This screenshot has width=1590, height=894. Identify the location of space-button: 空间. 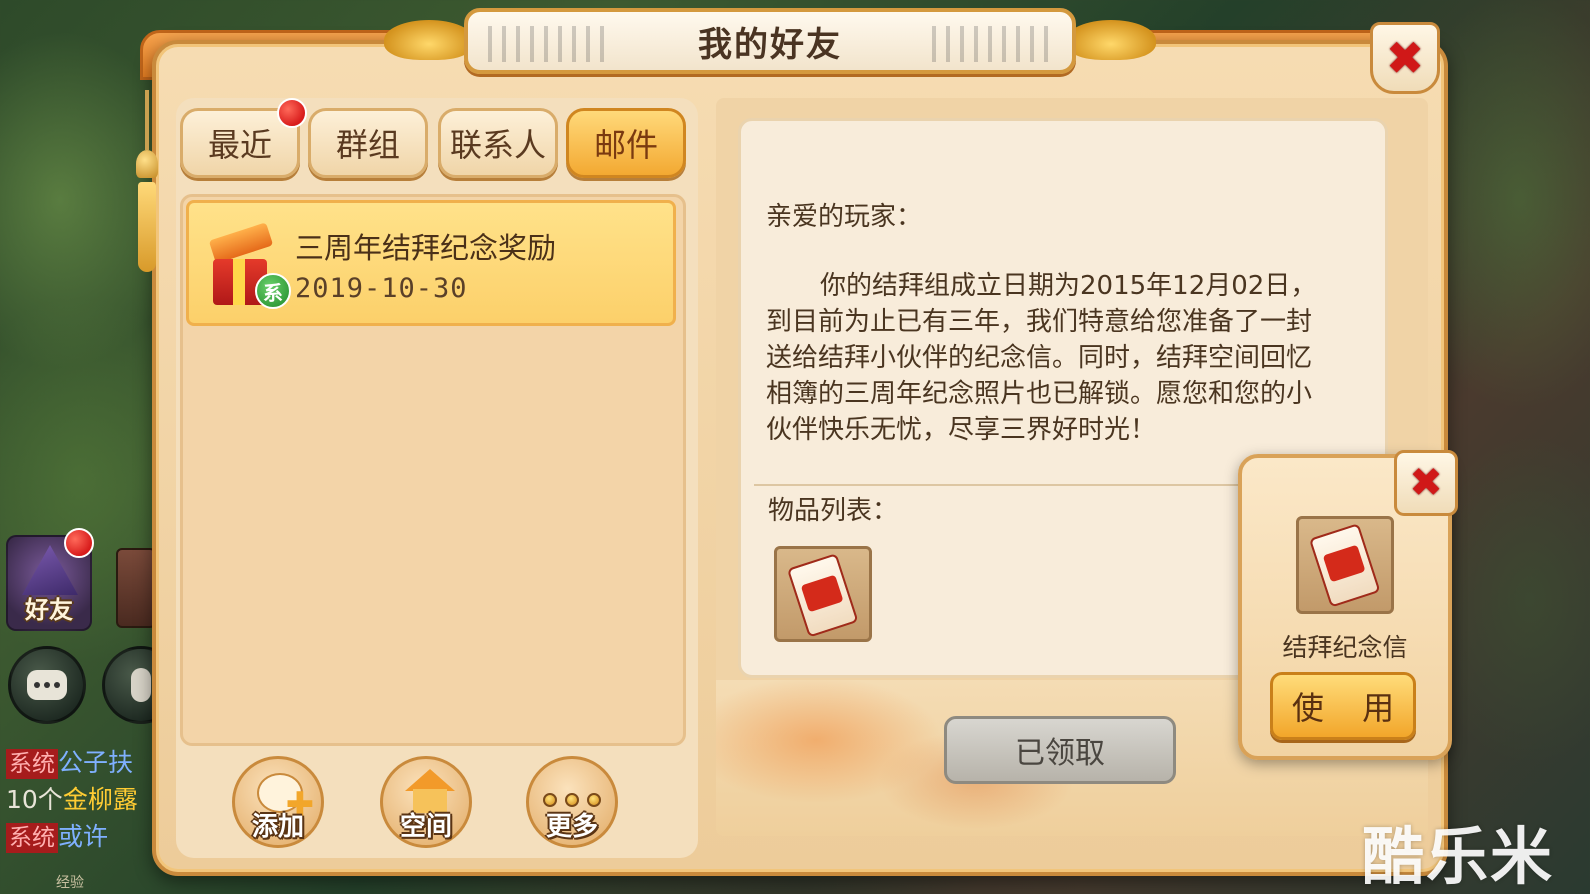
(426, 802).